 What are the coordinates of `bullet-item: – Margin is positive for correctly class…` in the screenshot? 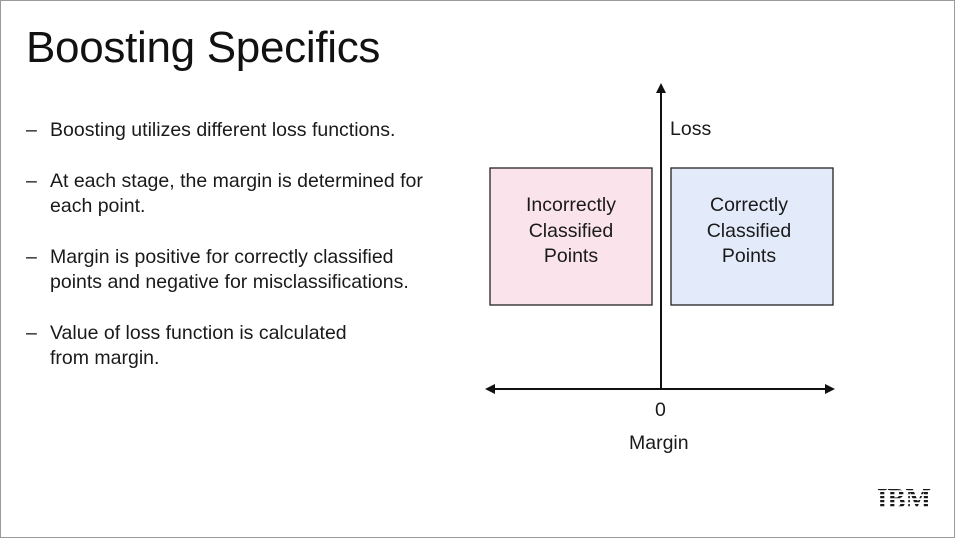 It's located at (246, 270).